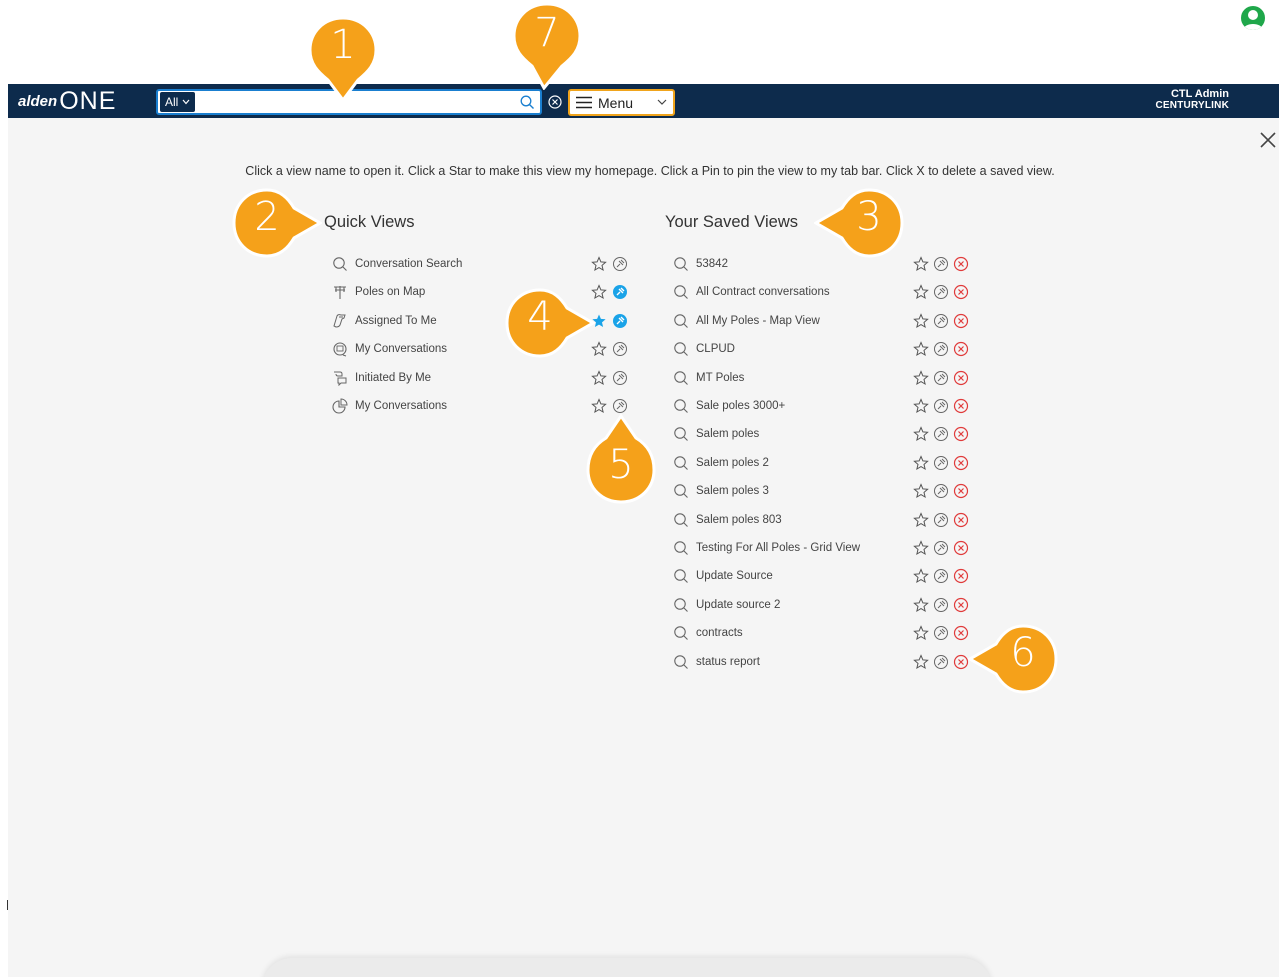  What do you see at coordinates (740, 406) in the screenshot?
I see `saved-view-label: Sale poles 3000+` at bounding box center [740, 406].